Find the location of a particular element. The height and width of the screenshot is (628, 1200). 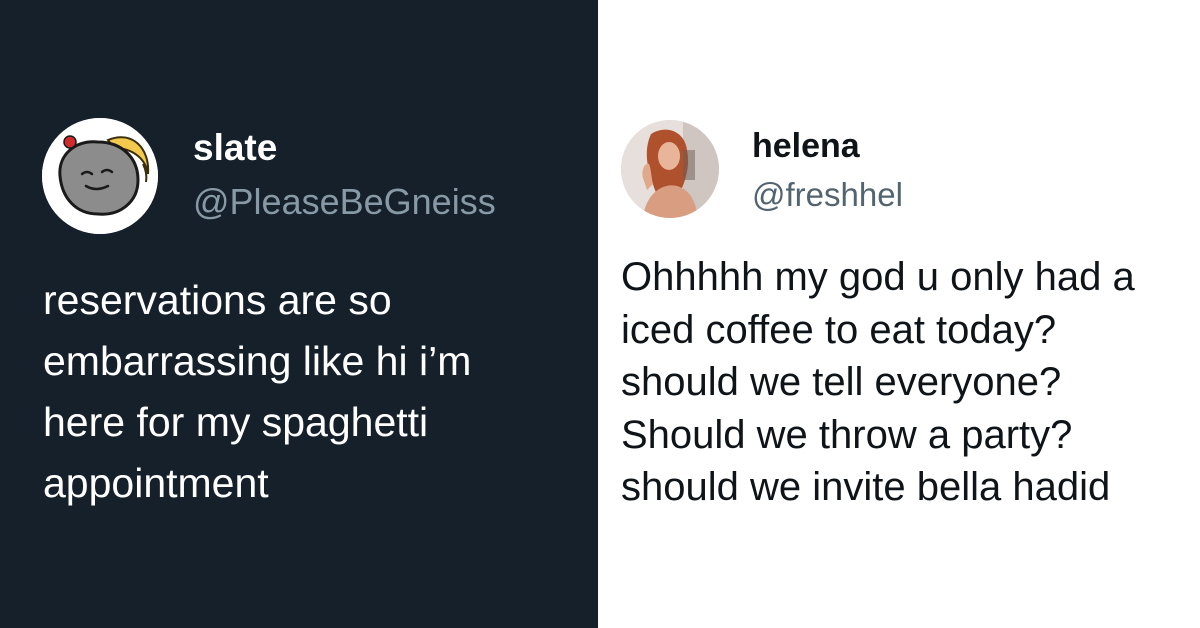

profile-photo-avatar-icon is located at coordinates (670, 169).